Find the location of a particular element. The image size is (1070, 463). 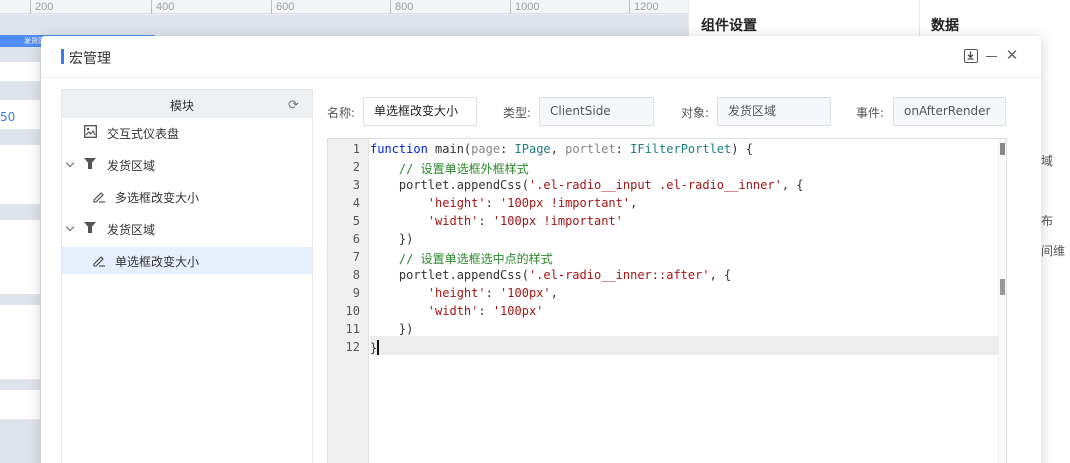

tree-item-label: 交互式仪表盘 is located at coordinates (143, 134).